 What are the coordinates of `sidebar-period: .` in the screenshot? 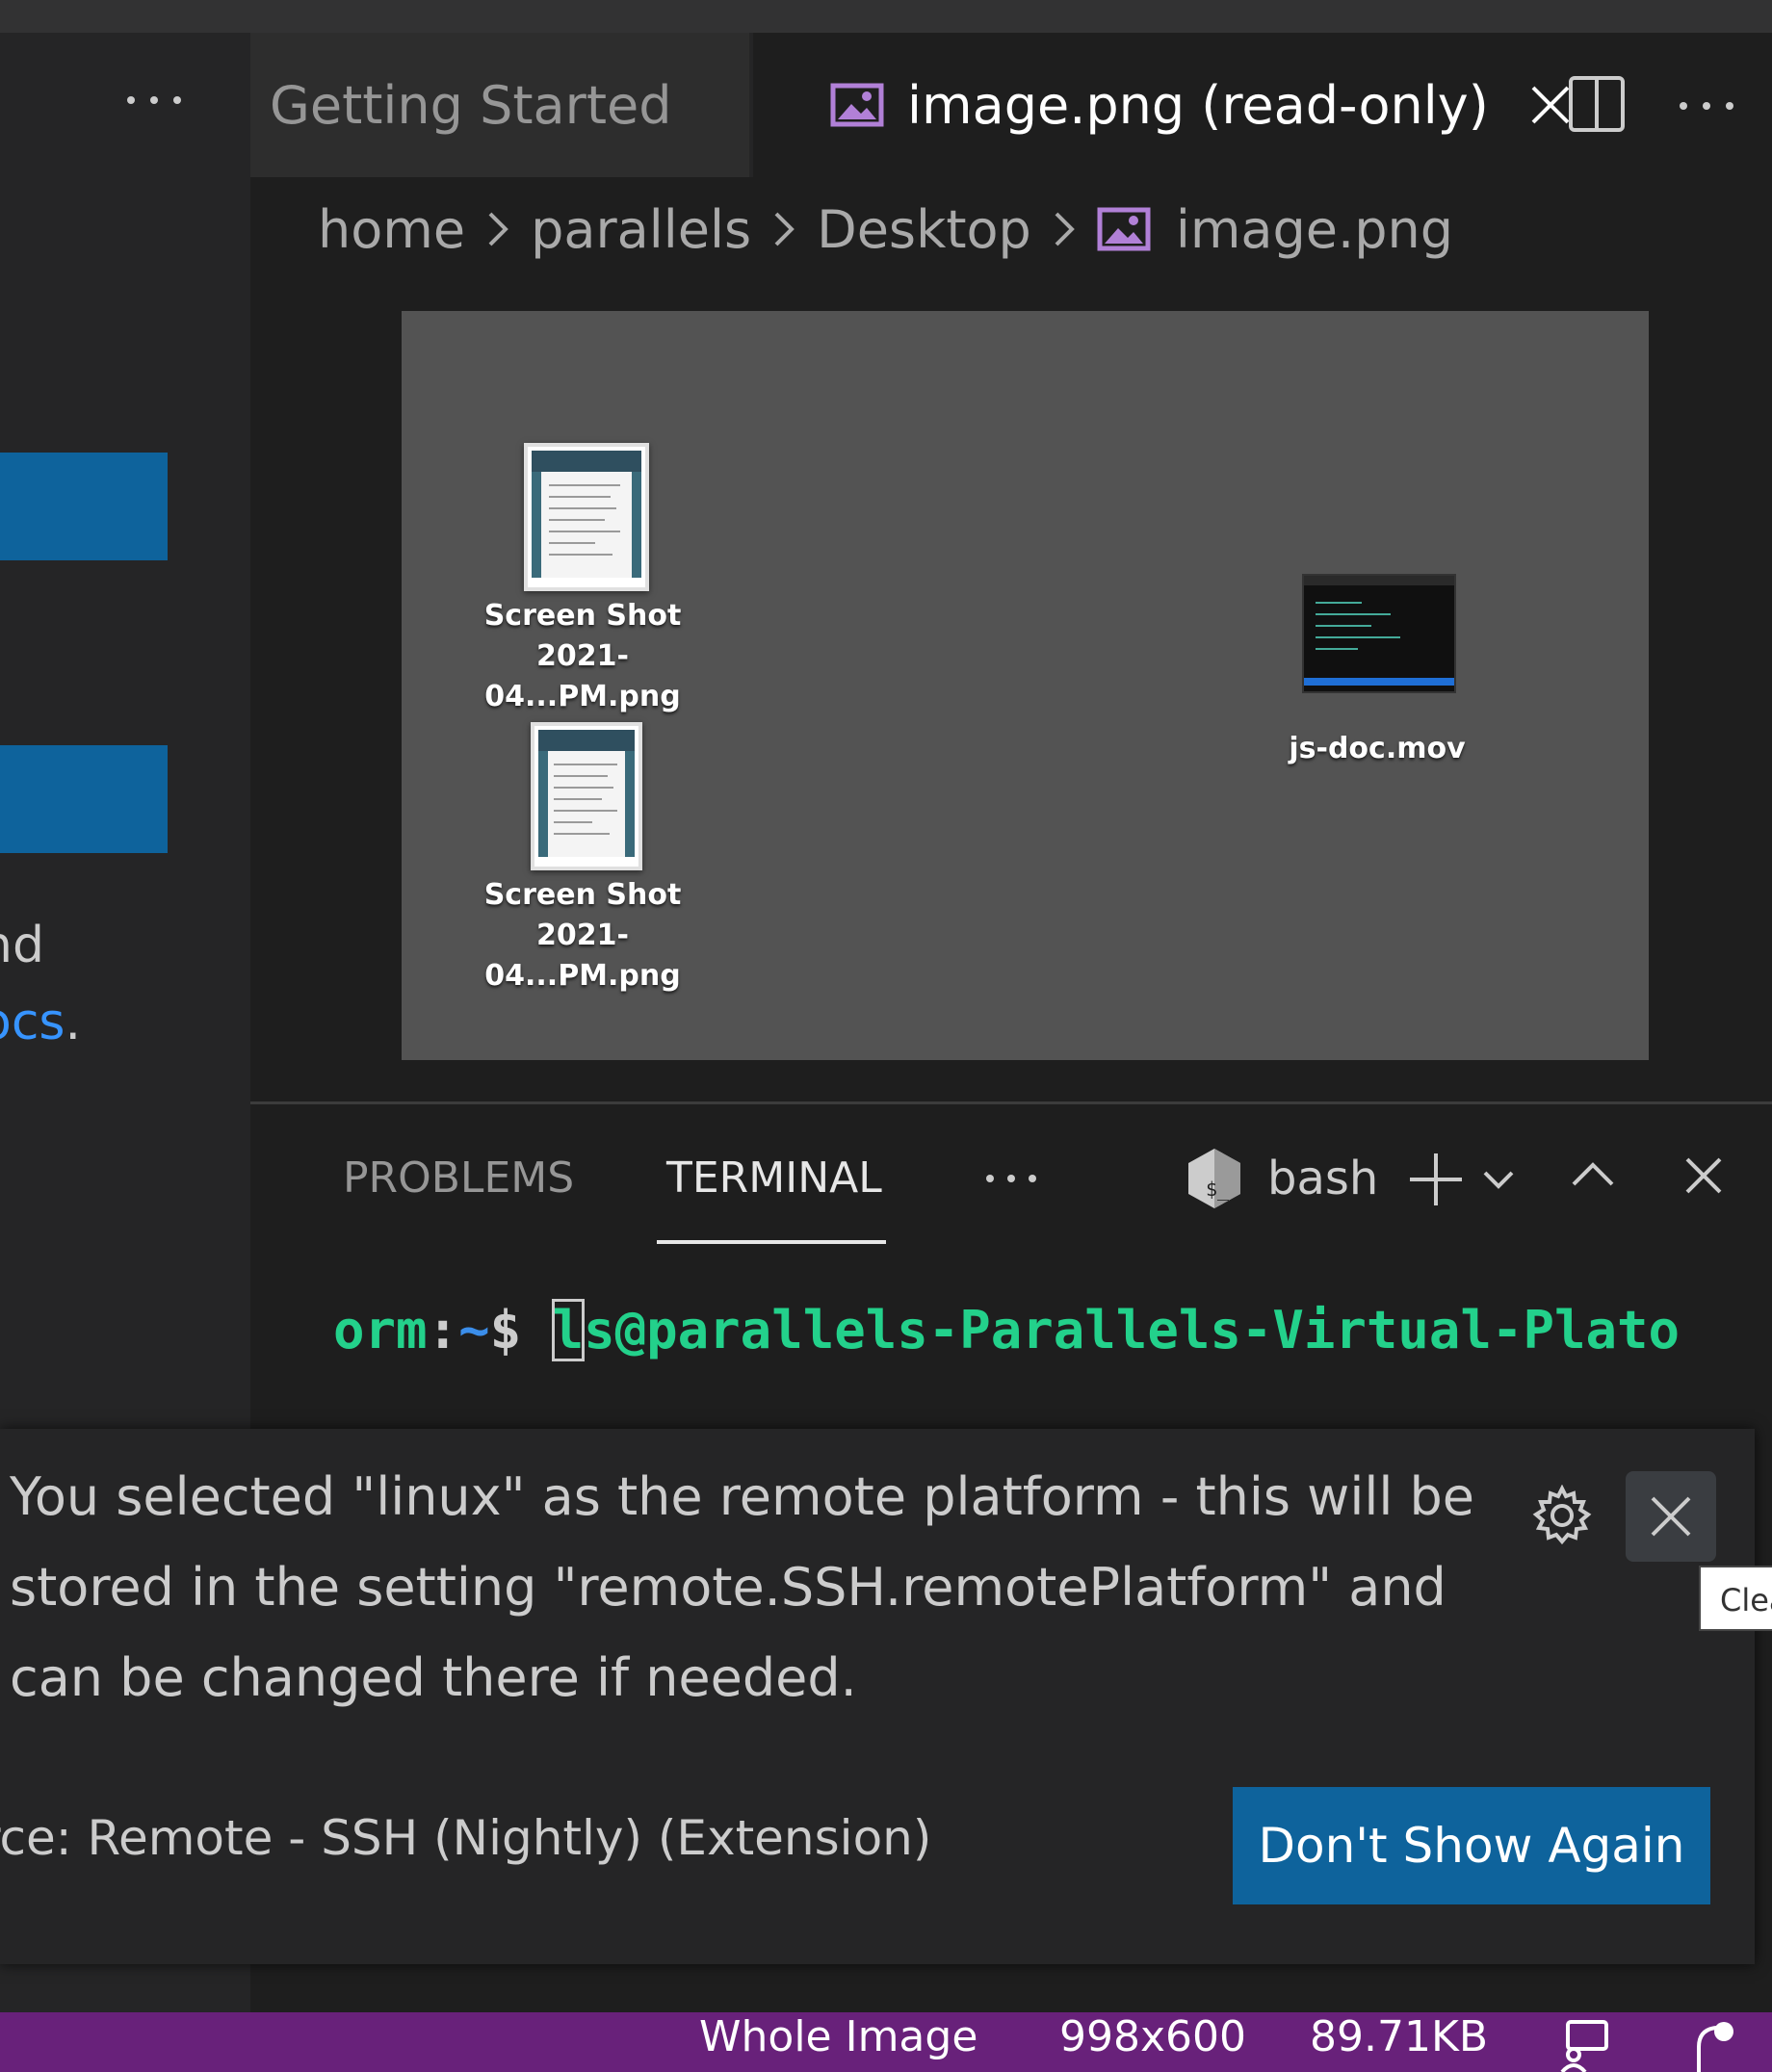 It's located at (73, 1022).